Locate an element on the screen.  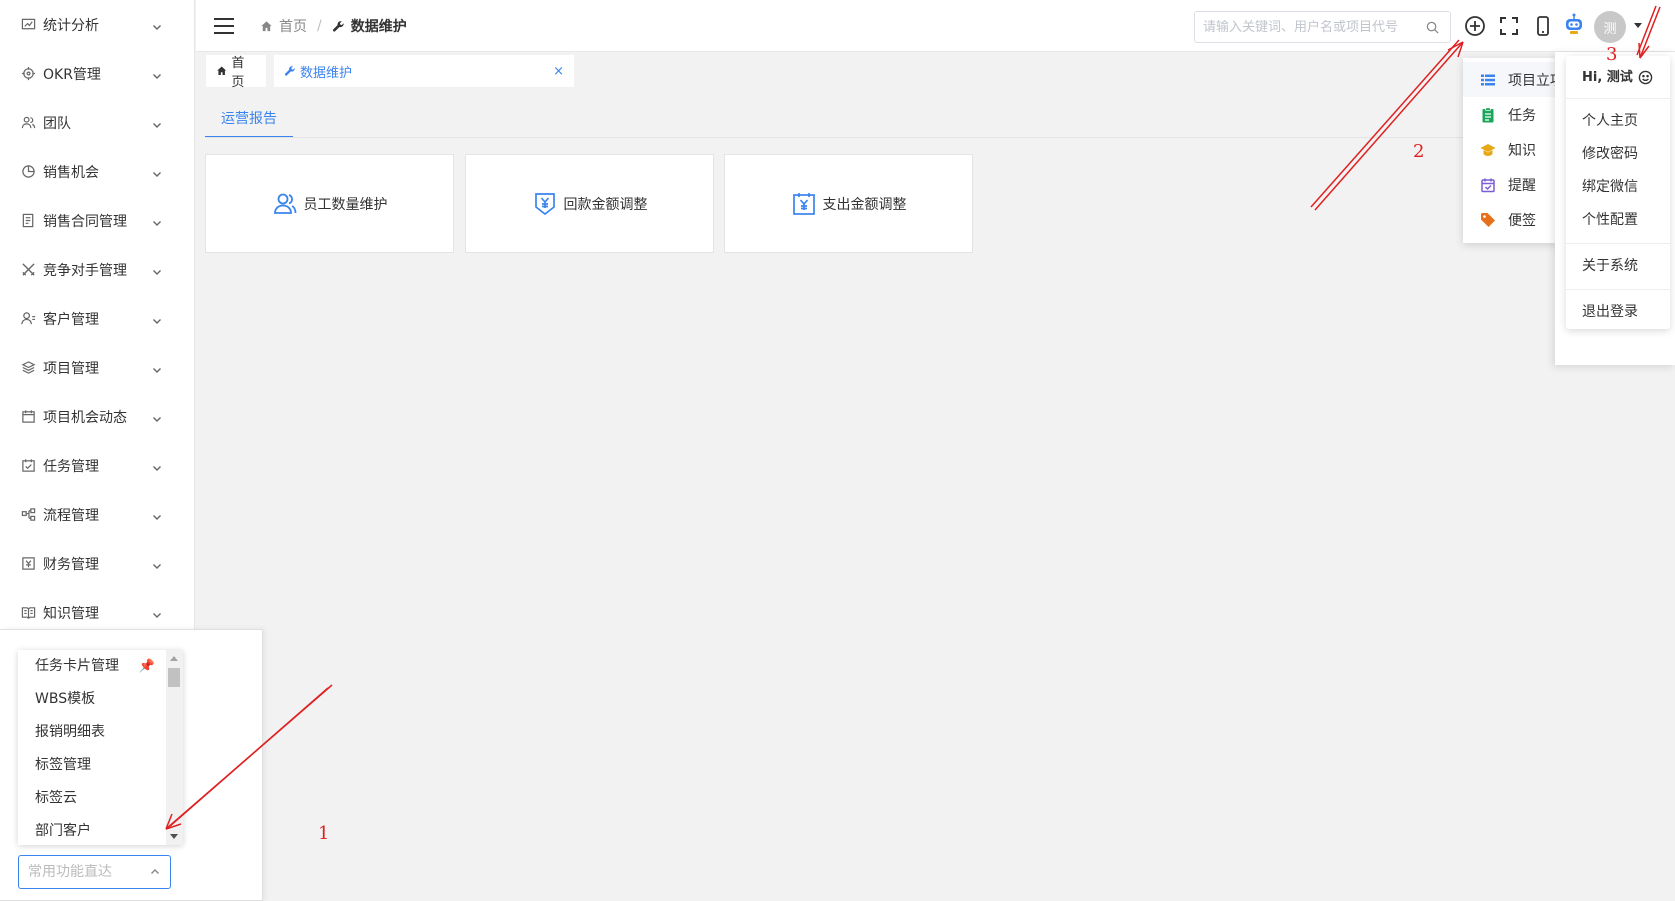
book-icon is located at coordinates (28, 613).